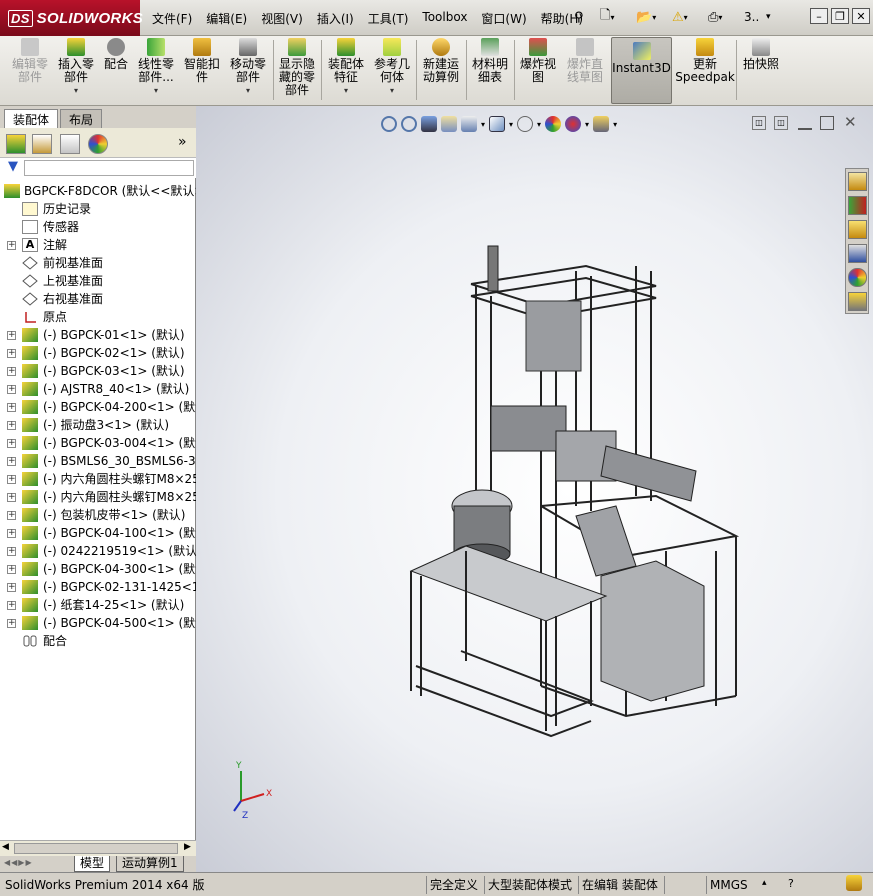  What do you see at coordinates (857, 301) in the screenshot?
I see `custom-properties-icon` at bounding box center [857, 301].